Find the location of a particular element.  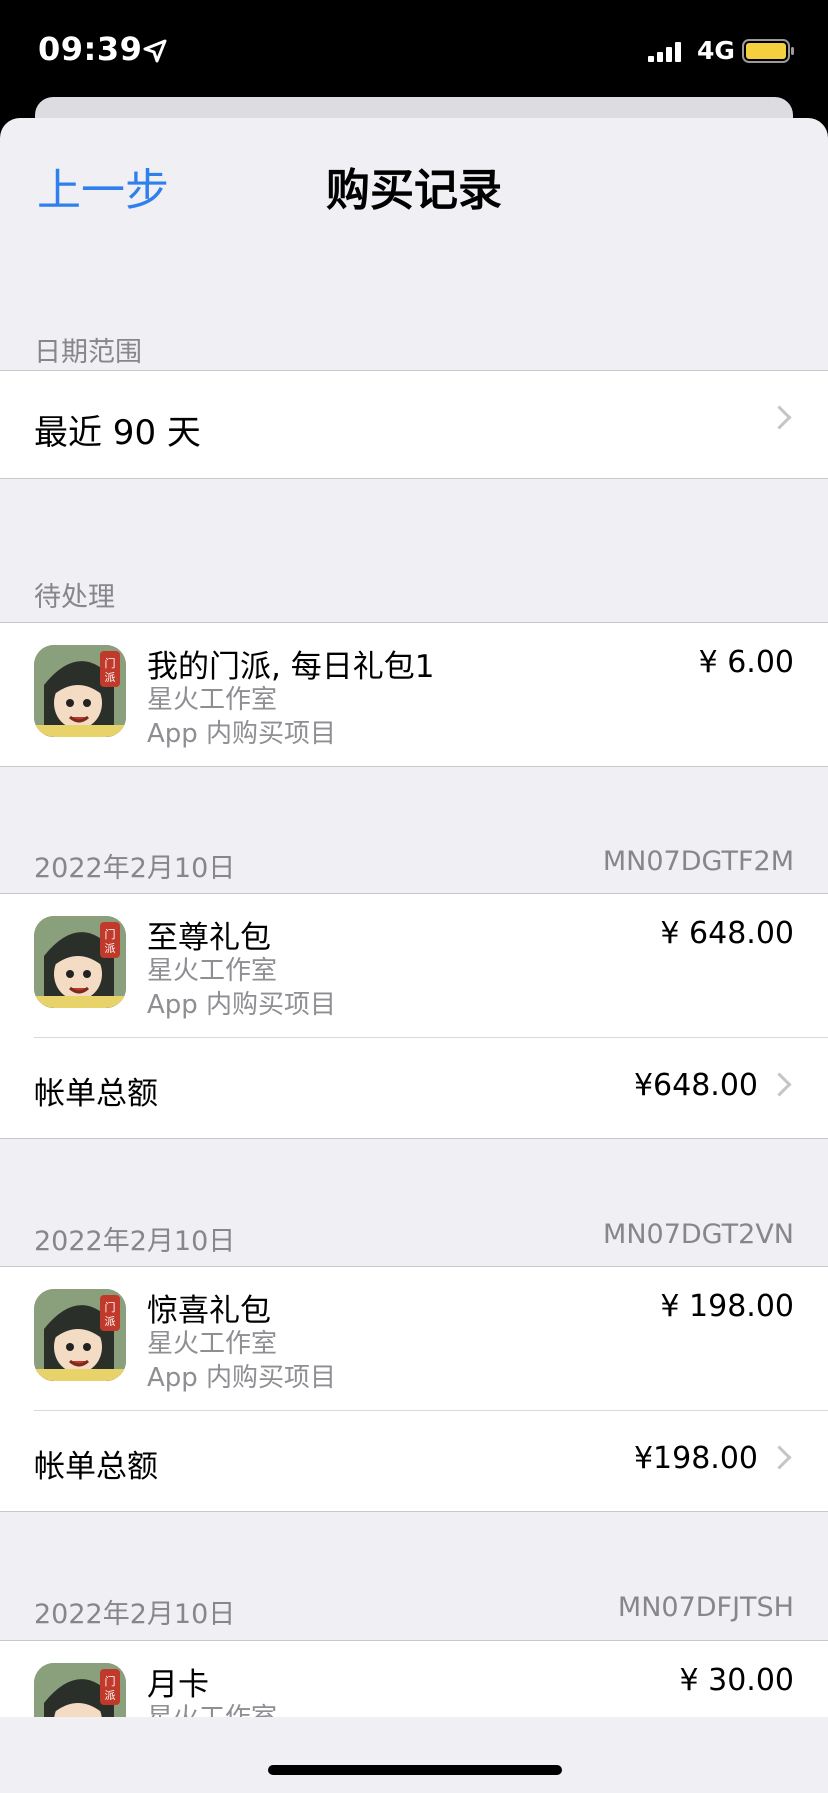

network-type: 4G is located at coordinates (716, 50).